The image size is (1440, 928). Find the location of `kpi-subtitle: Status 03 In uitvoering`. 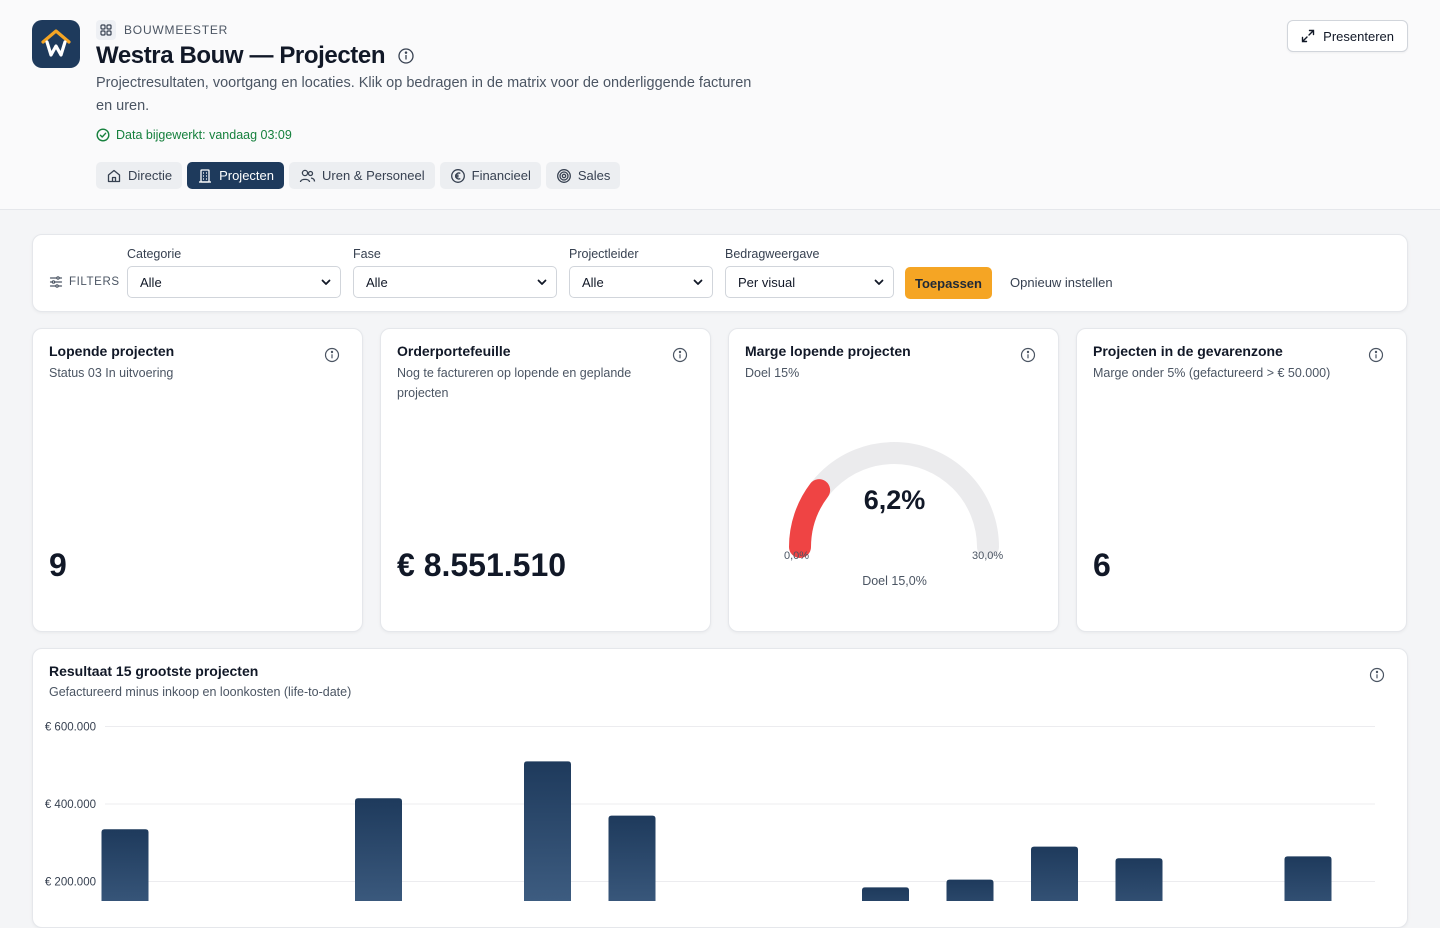

kpi-subtitle: Status 03 In uitvoering is located at coordinates (111, 373).